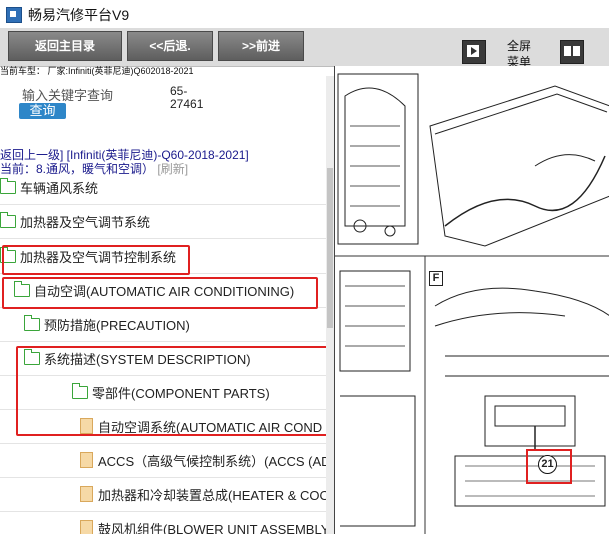 The width and height of the screenshot is (609, 534). Describe the element at coordinates (49, 189) in the screenshot. I see `tree-item-vehicle-ventilation: 车辆通风系统` at that location.